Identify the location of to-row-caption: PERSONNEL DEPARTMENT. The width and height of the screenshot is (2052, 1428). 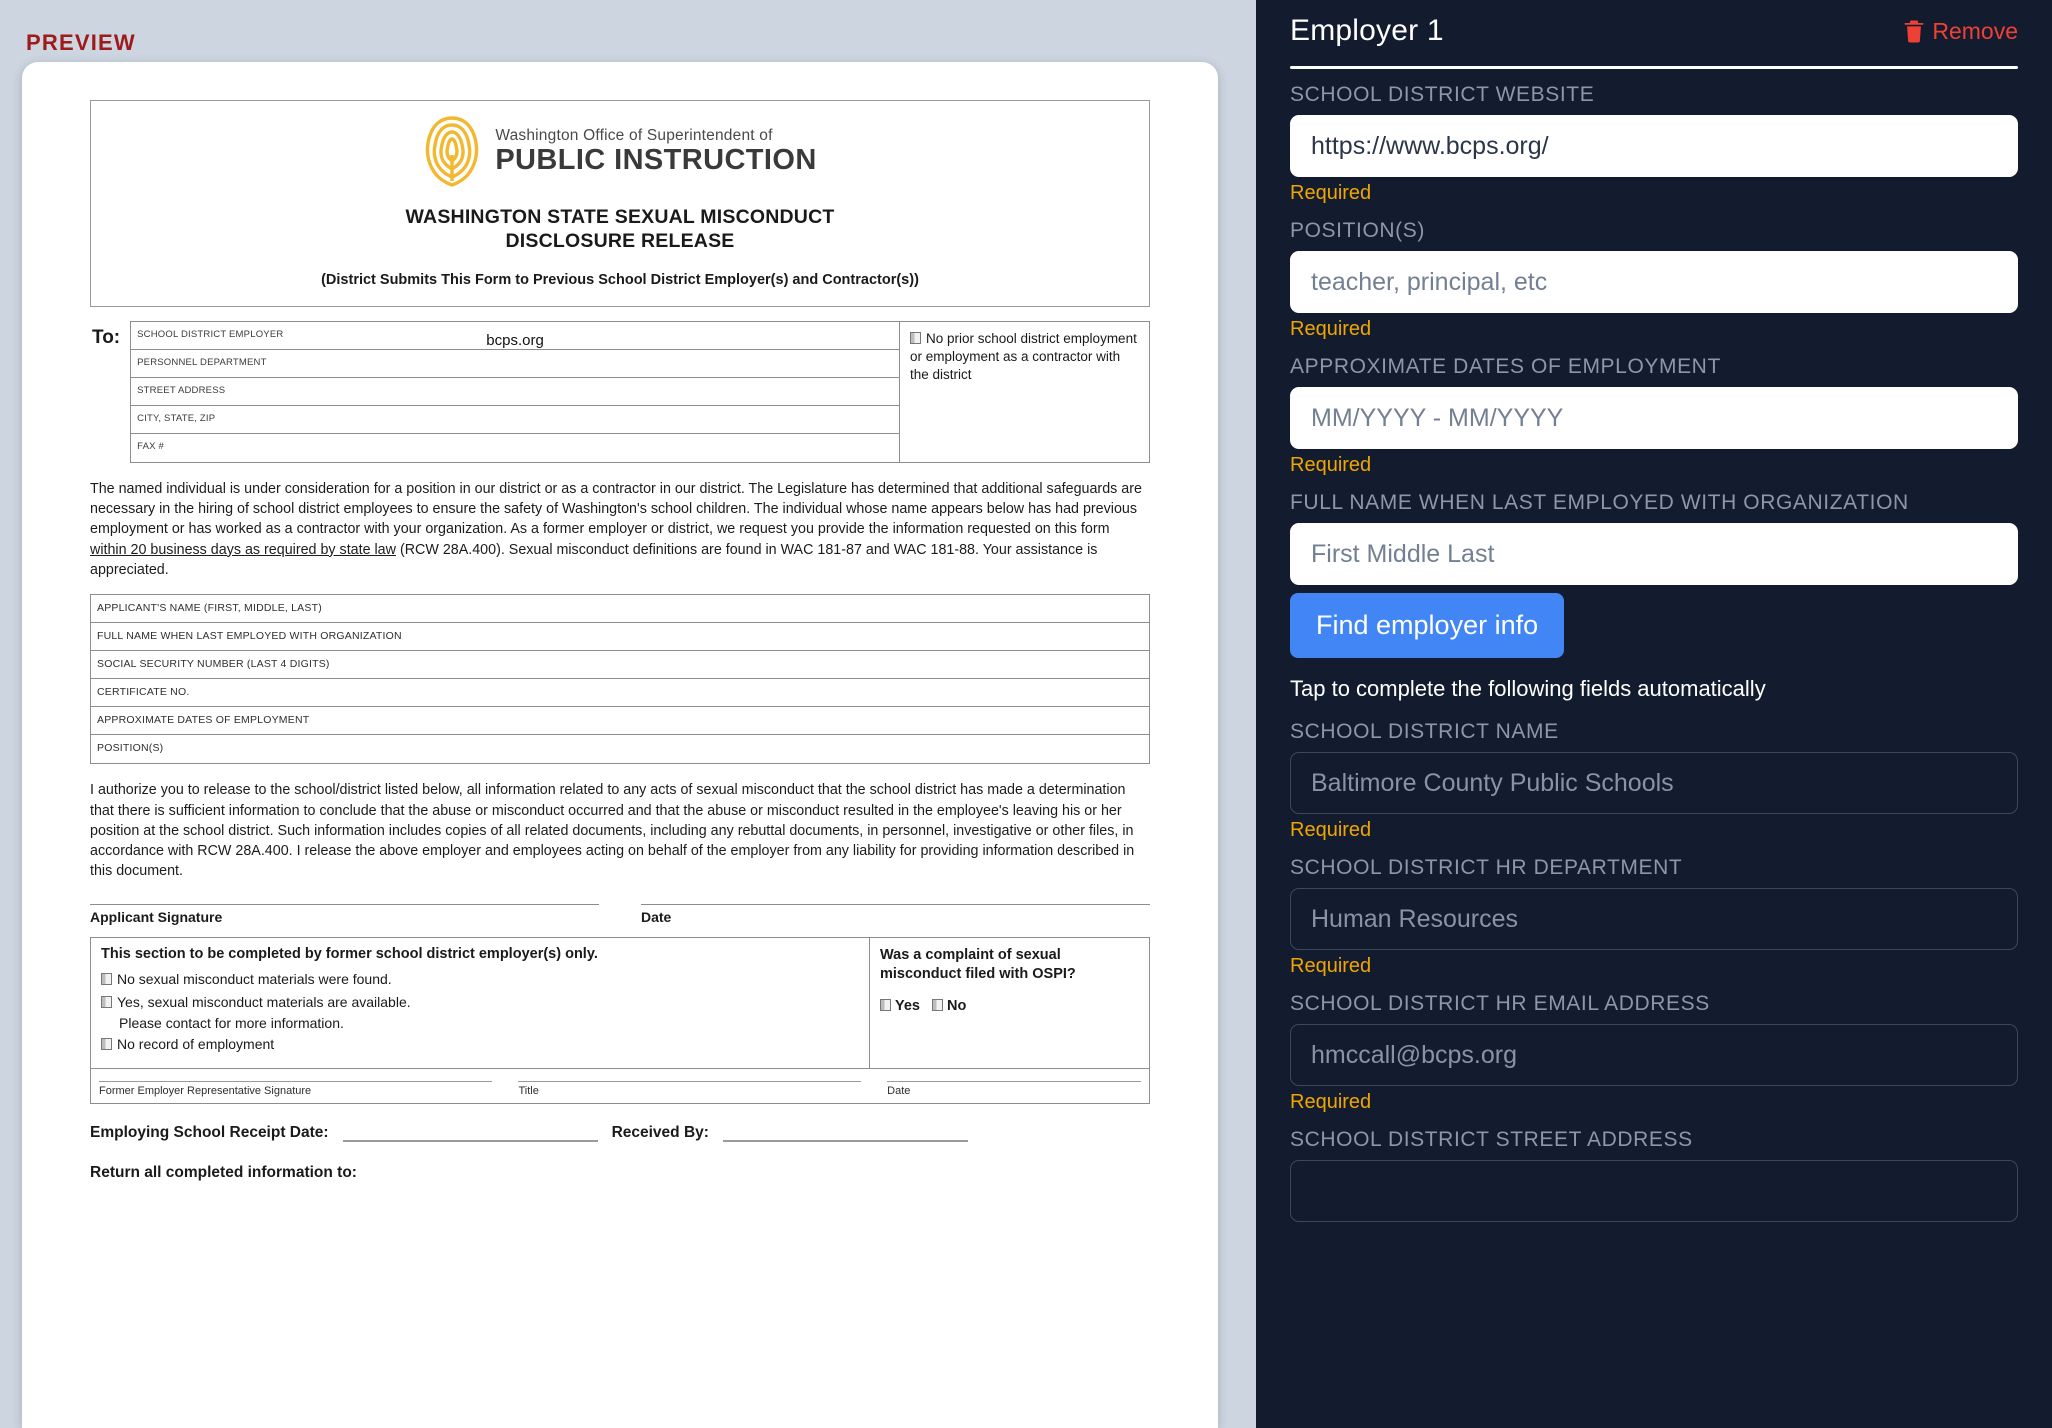
(202, 362).